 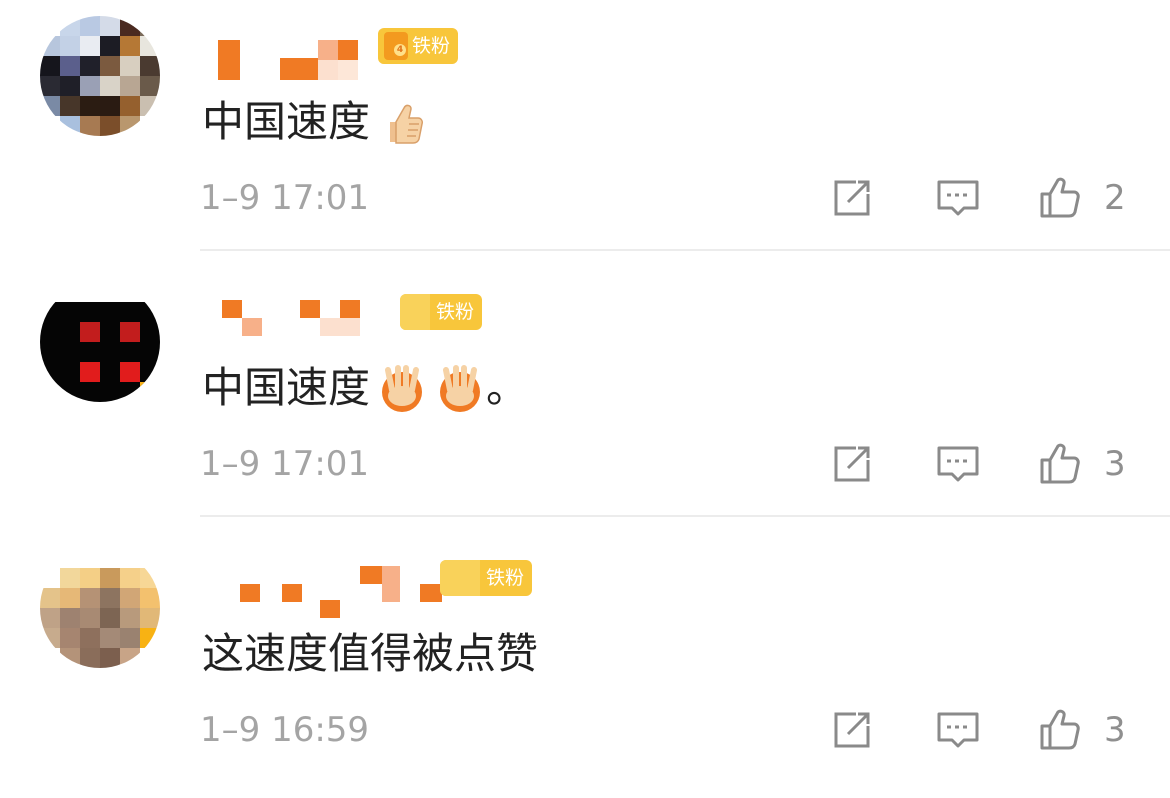 What do you see at coordinates (285, 730) in the screenshot?
I see `timestamp: 1–9 16:59` at bounding box center [285, 730].